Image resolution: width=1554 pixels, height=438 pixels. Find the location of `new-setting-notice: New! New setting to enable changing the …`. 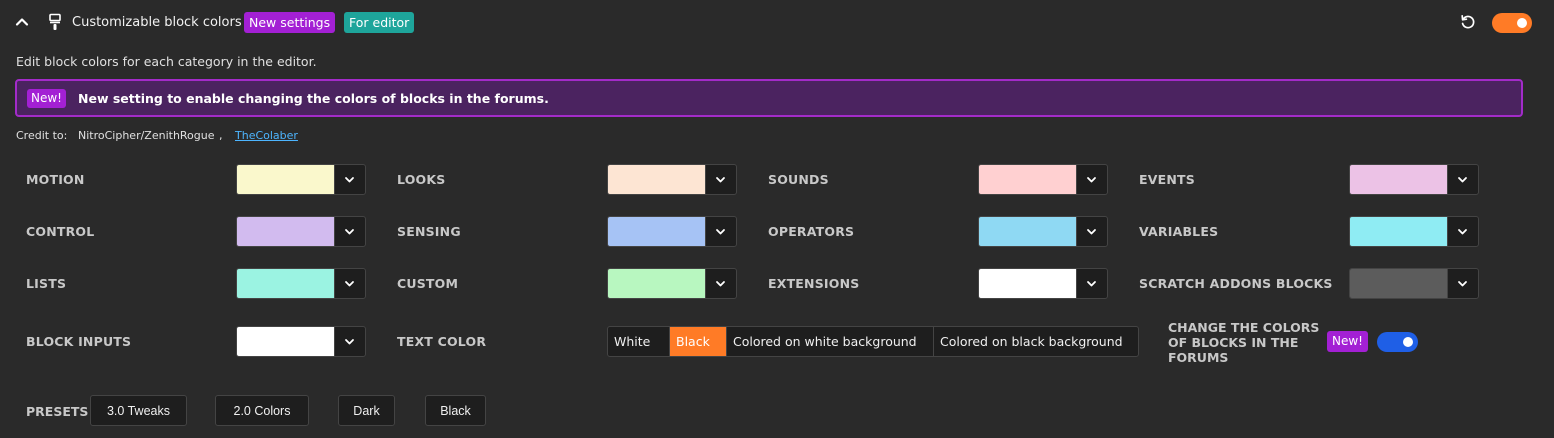

new-setting-notice: New! New setting to enable changing the … is located at coordinates (769, 98).